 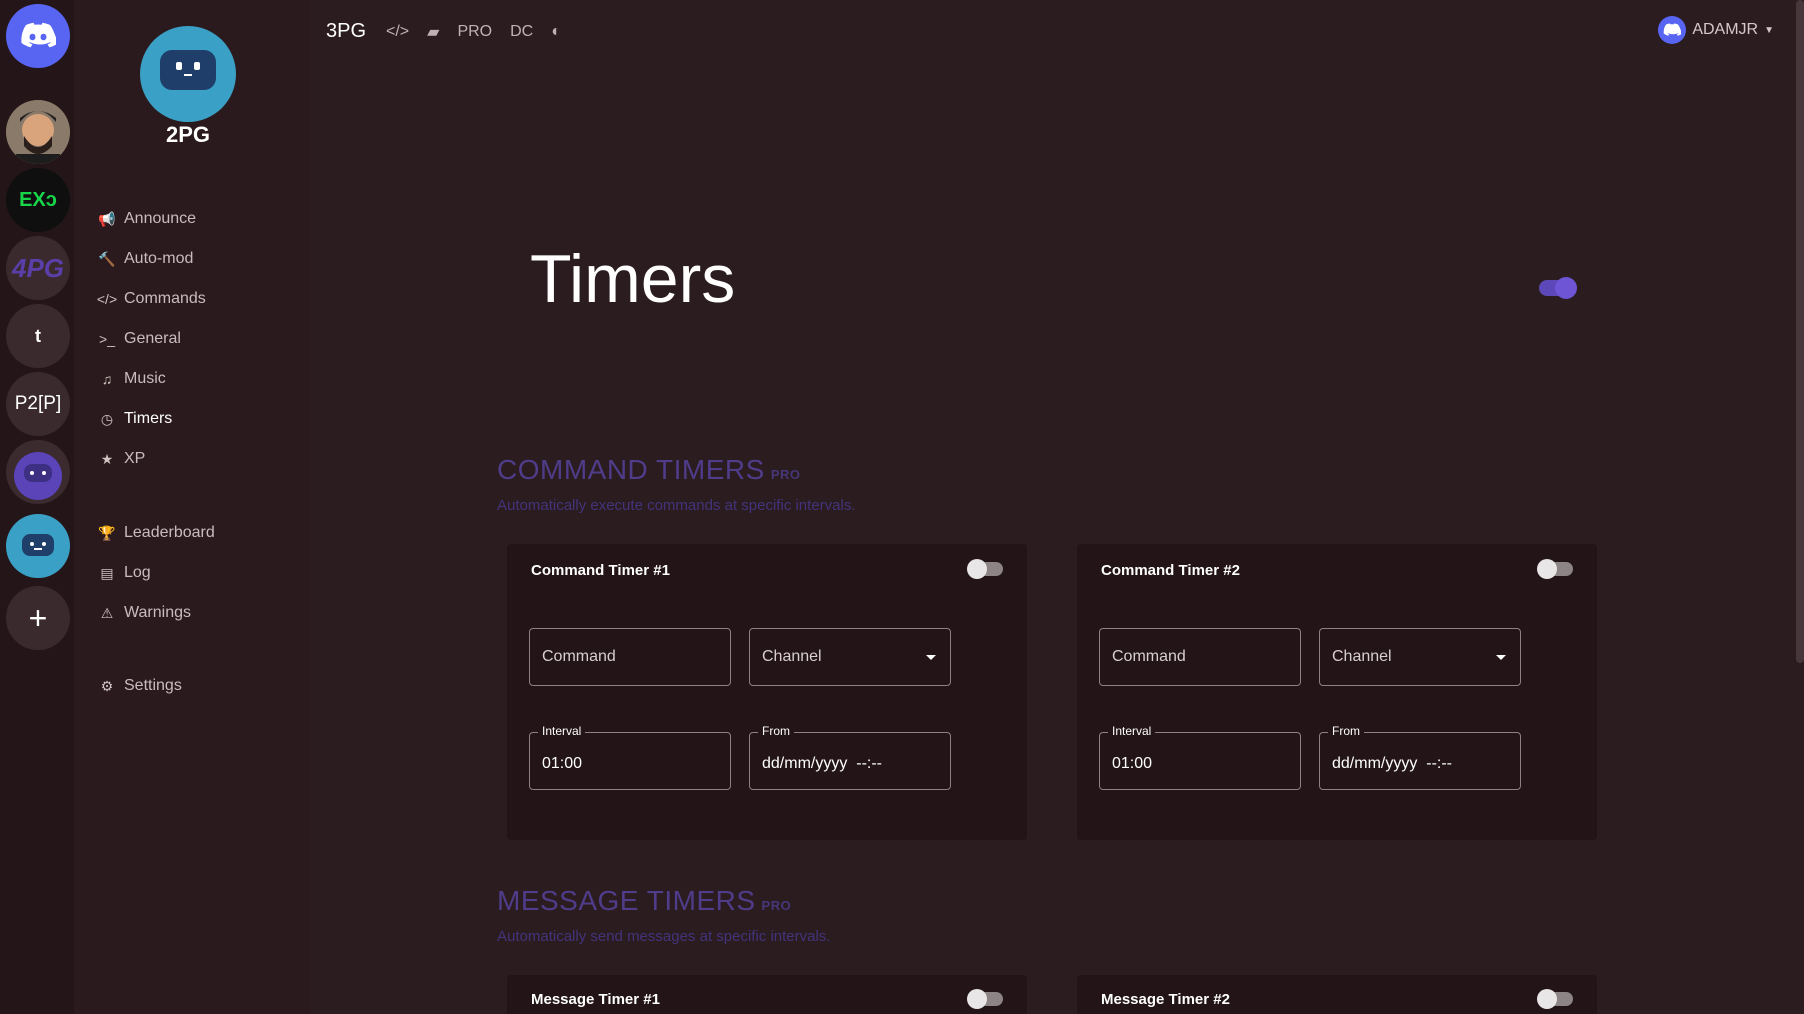 I want to click on robot-blue-icon, so click(x=38, y=545).